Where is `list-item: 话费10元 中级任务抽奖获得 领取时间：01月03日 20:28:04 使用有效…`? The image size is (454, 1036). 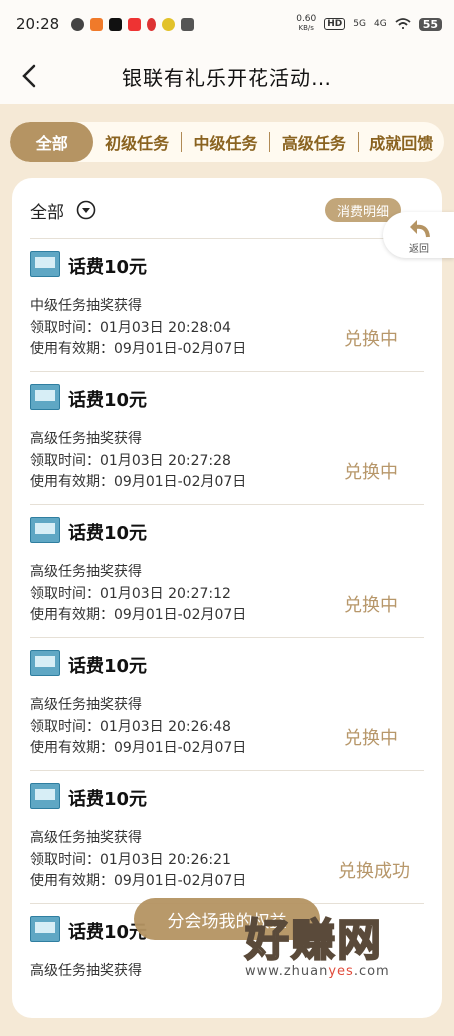
list-item: 话费10元 中级任务抽奖获得 领取时间：01月03日 20:28:04 使用有效… is located at coordinates (227, 304).